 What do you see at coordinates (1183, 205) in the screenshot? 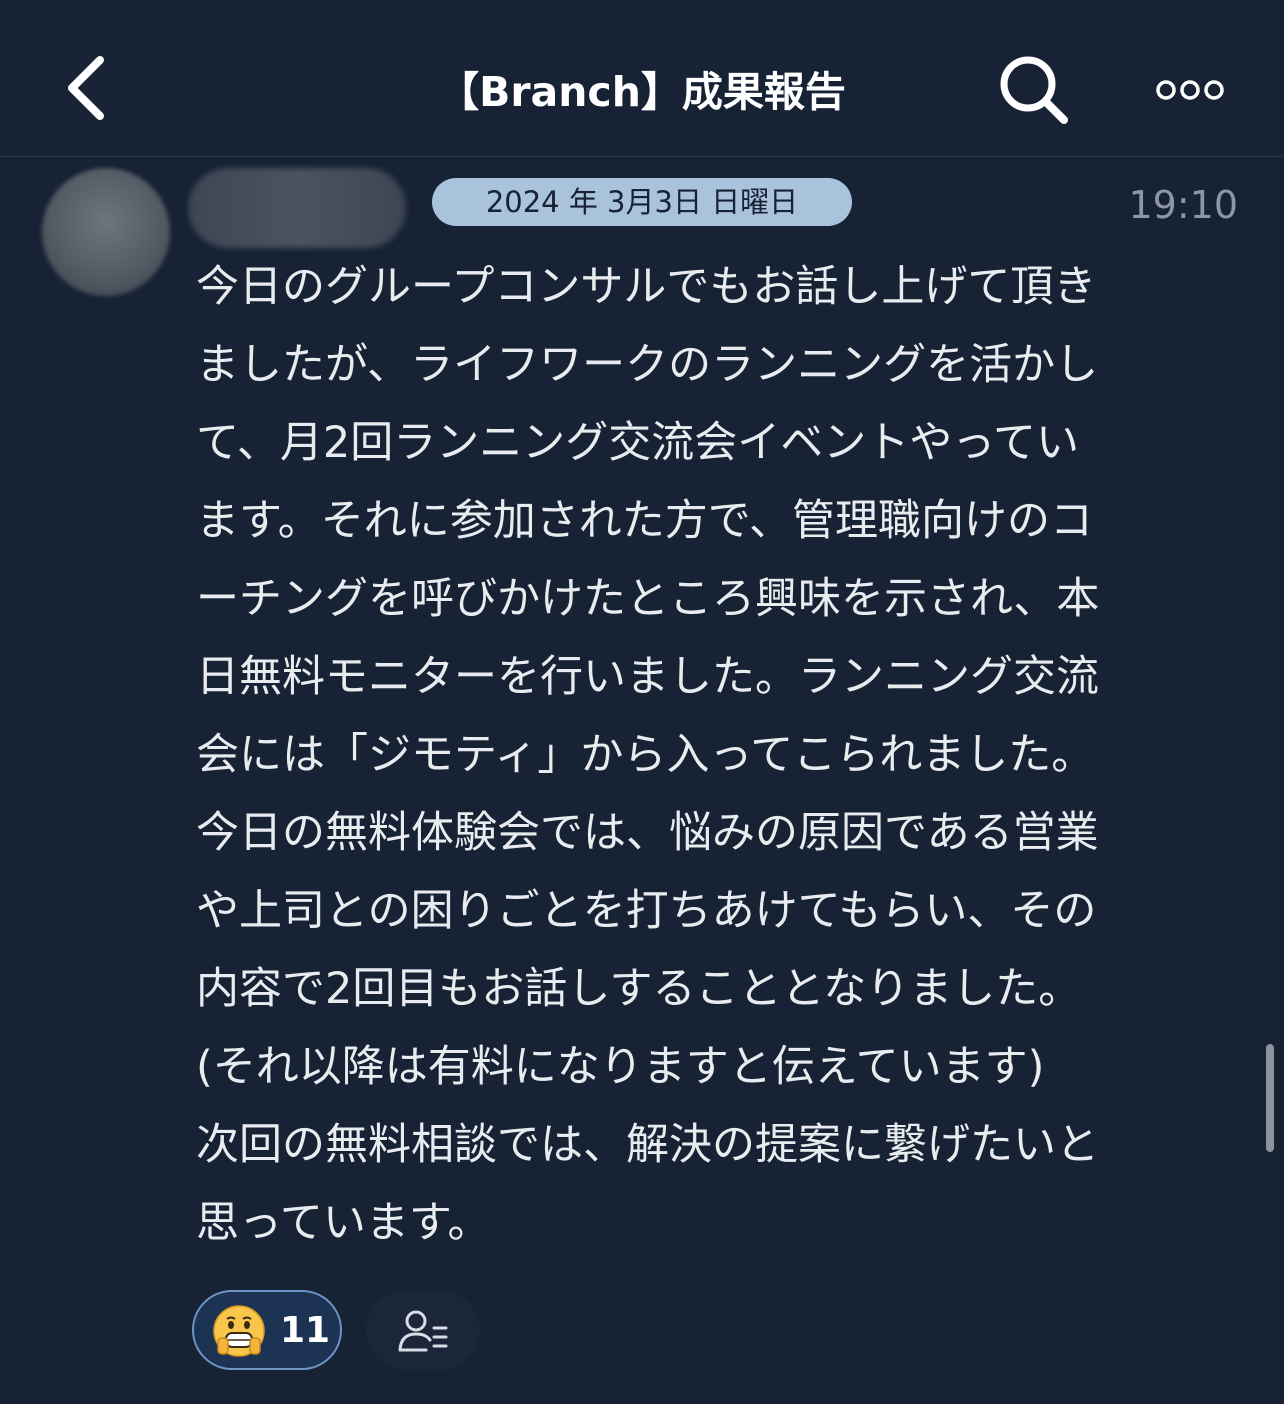
I see `message-time: 19:10` at bounding box center [1183, 205].